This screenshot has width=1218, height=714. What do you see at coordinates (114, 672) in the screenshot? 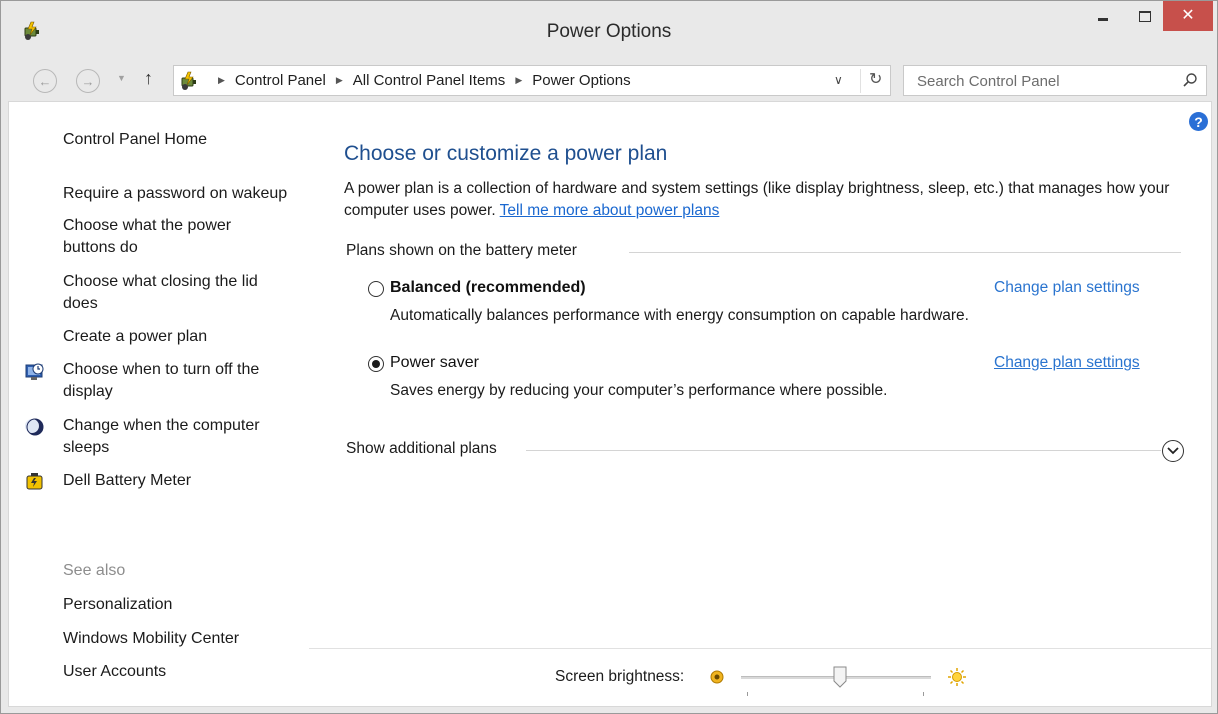
I see `user-accounts-link: User Accounts` at bounding box center [114, 672].